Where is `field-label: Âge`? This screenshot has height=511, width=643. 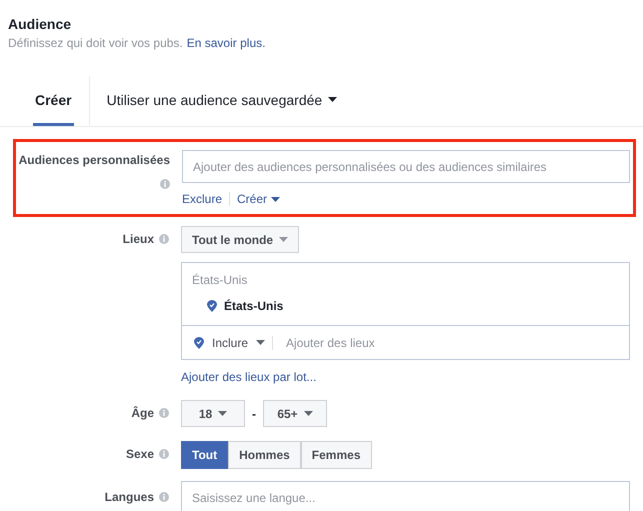 field-label: Âge is located at coordinates (142, 413).